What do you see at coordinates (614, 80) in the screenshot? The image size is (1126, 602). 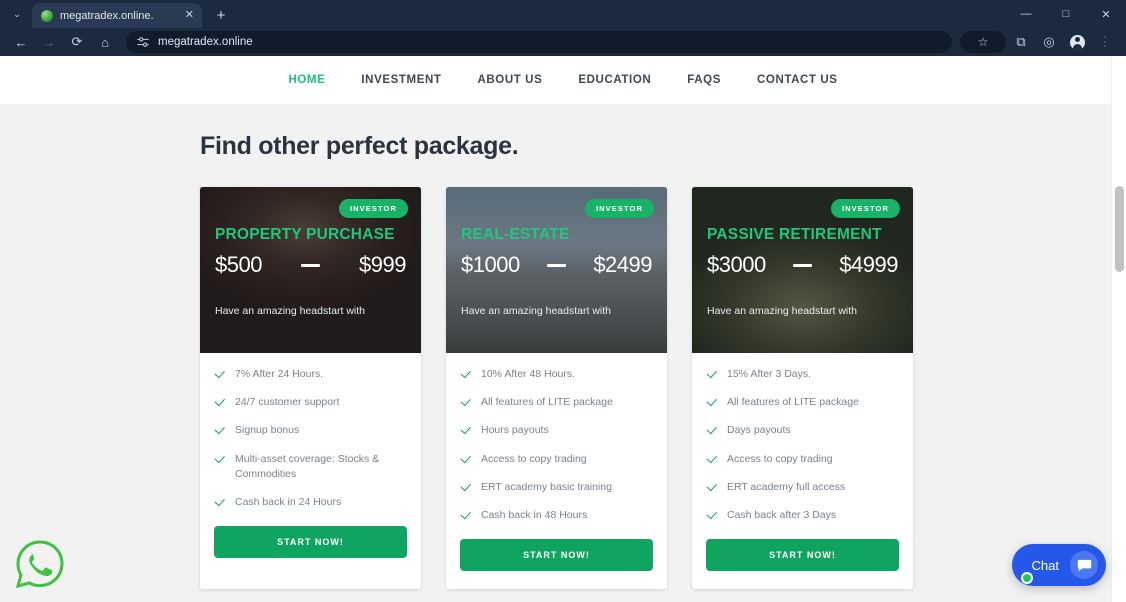 I see `nav-item-education: EDUCATION` at bounding box center [614, 80].